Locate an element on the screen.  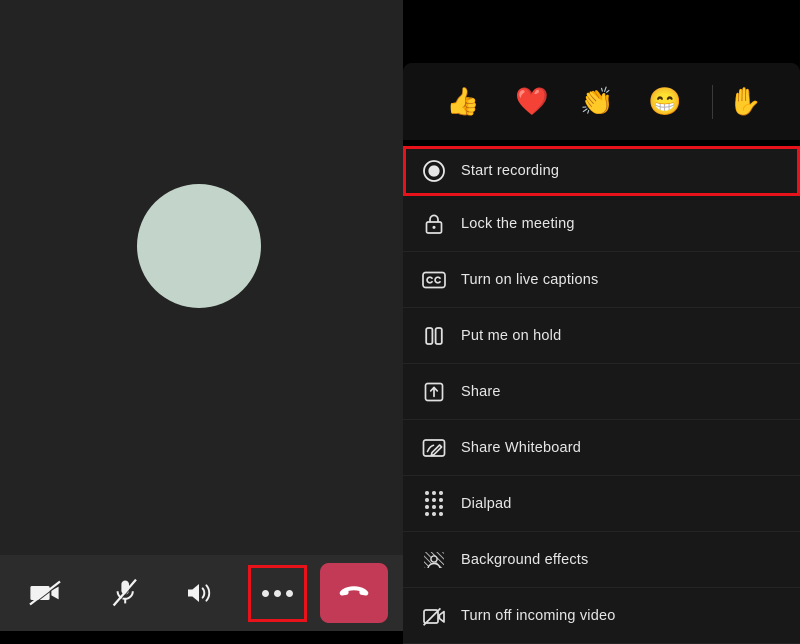
more-options-button is located at coordinates (277, 593).